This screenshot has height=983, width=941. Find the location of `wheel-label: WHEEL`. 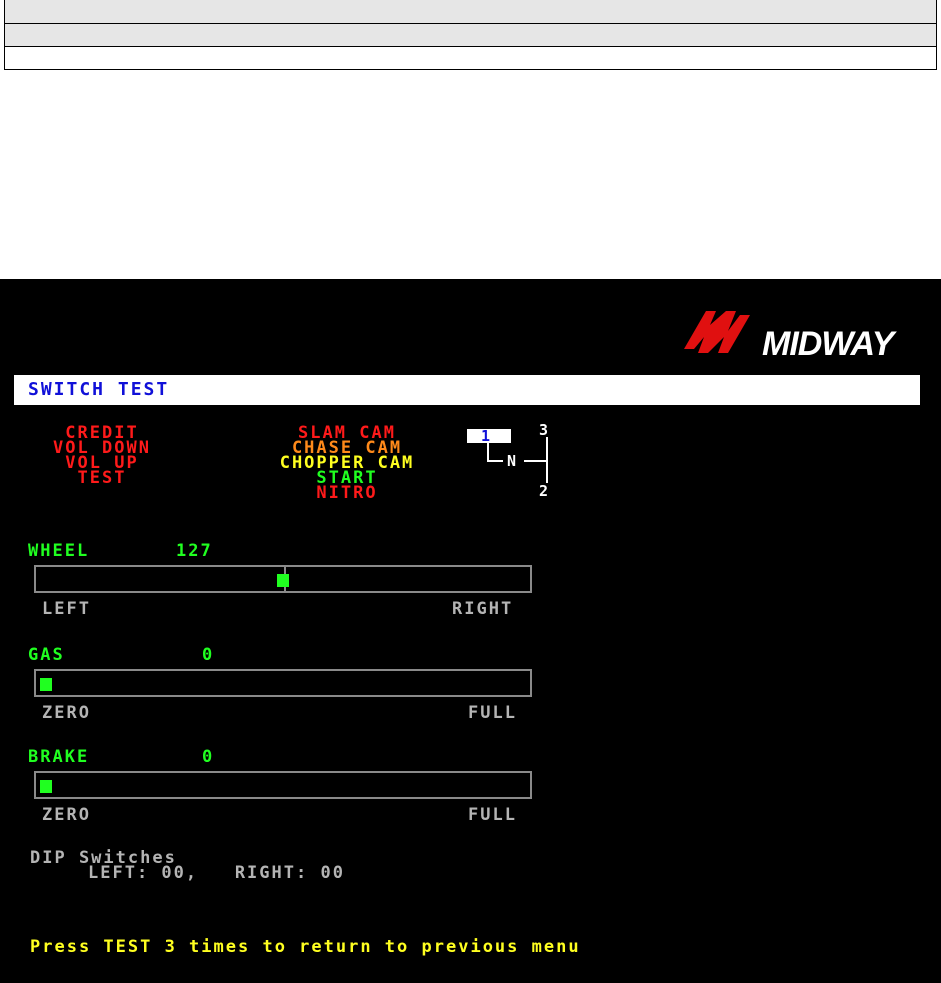

wheel-label: WHEEL is located at coordinates (59, 551).